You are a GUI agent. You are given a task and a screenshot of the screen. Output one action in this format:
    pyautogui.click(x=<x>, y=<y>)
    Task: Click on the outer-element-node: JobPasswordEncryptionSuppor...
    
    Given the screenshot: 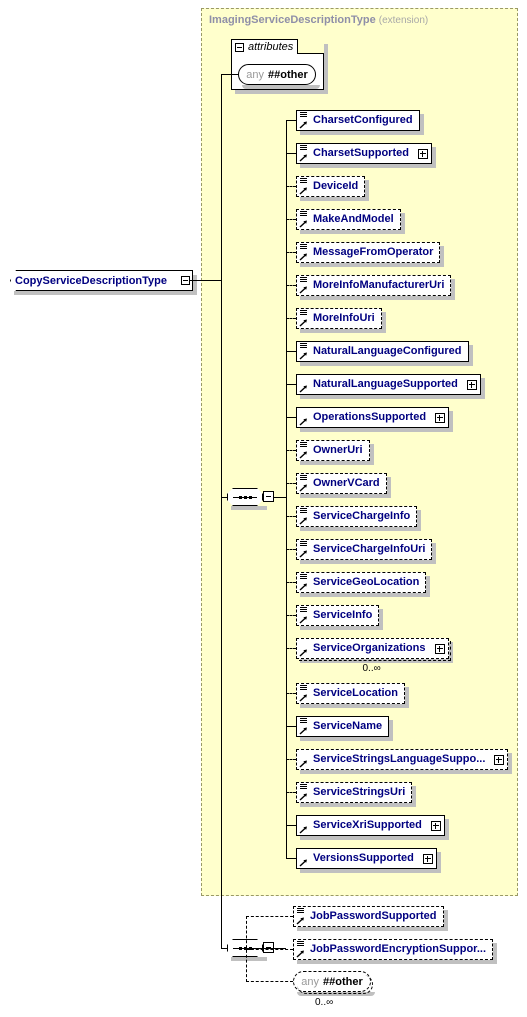 What is the action you would take?
    pyautogui.click(x=393, y=949)
    